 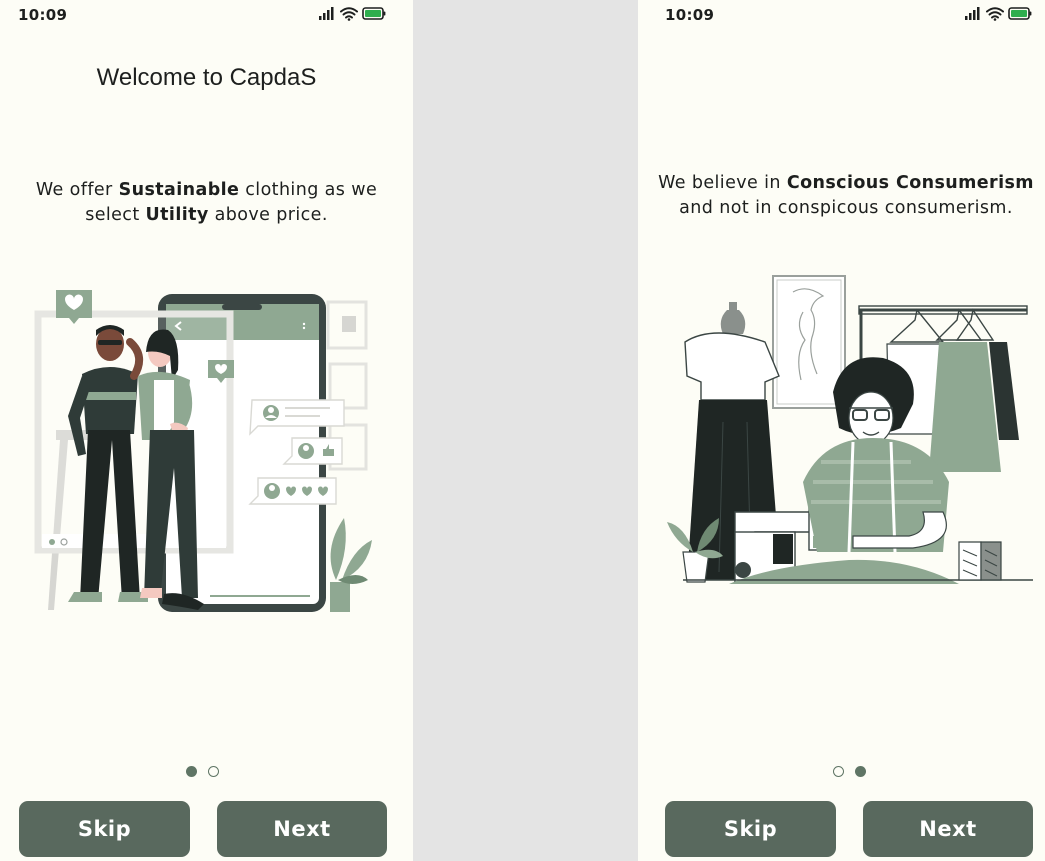 What do you see at coordinates (722, 183) in the screenshot?
I see `tagline-text: We believe in` at bounding box center [722, 183].